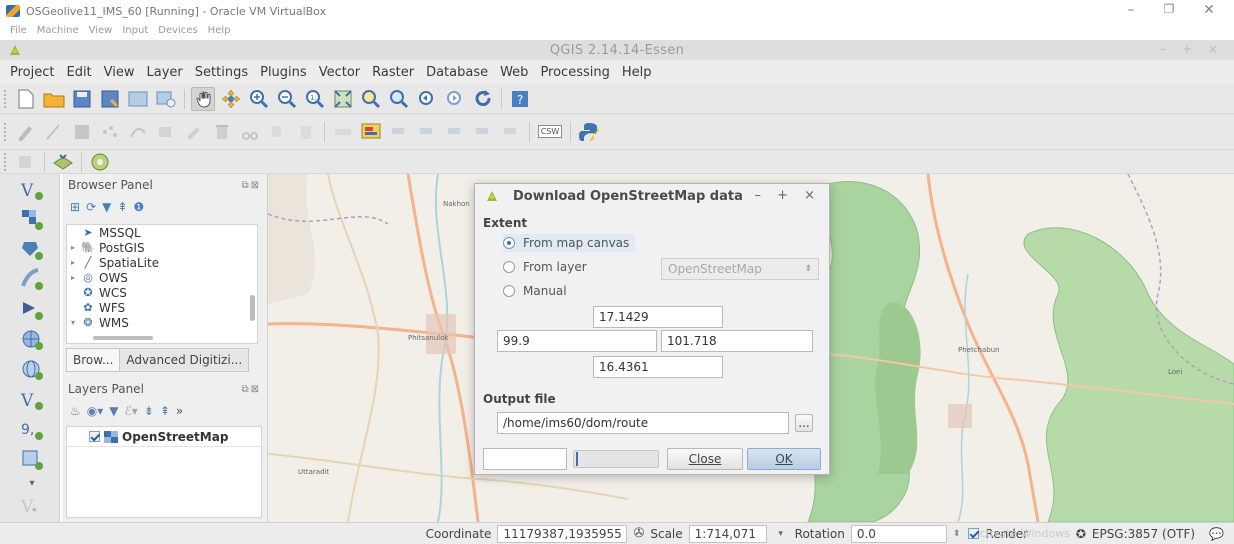 Image resolution: width=1234 pixels, height=544 pixels. I want to click on add-group-icon: ◉▾, so click(95, 411).